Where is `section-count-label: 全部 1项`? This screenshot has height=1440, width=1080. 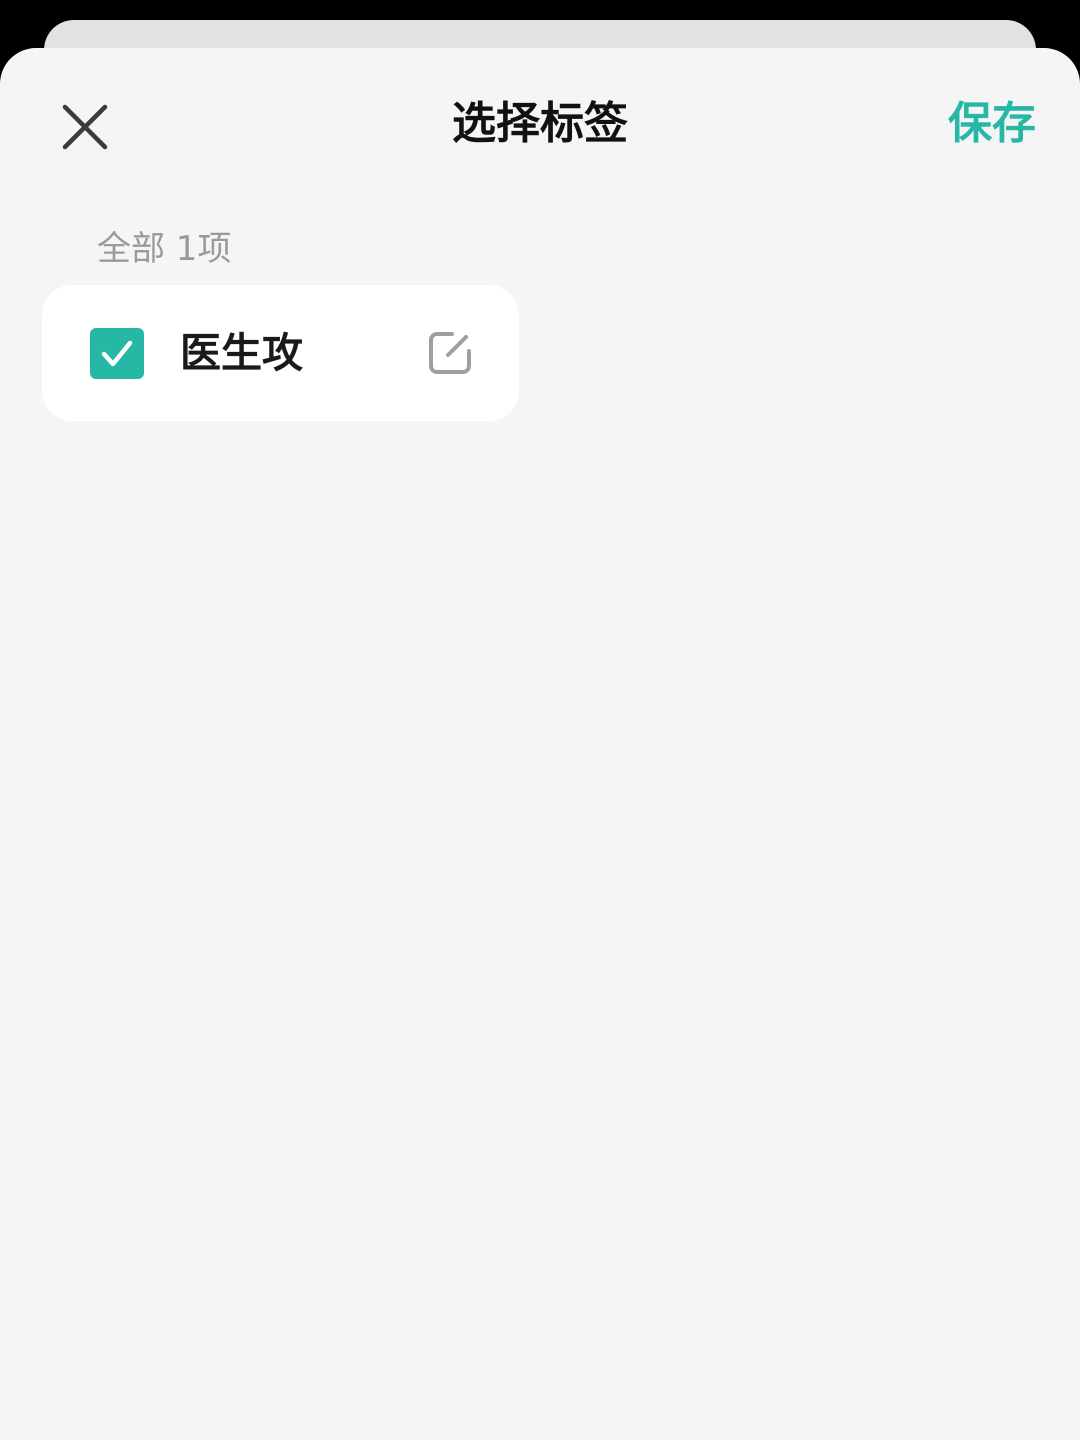 section-count-label: 全部 1项 is located at coordinates (164, 249).